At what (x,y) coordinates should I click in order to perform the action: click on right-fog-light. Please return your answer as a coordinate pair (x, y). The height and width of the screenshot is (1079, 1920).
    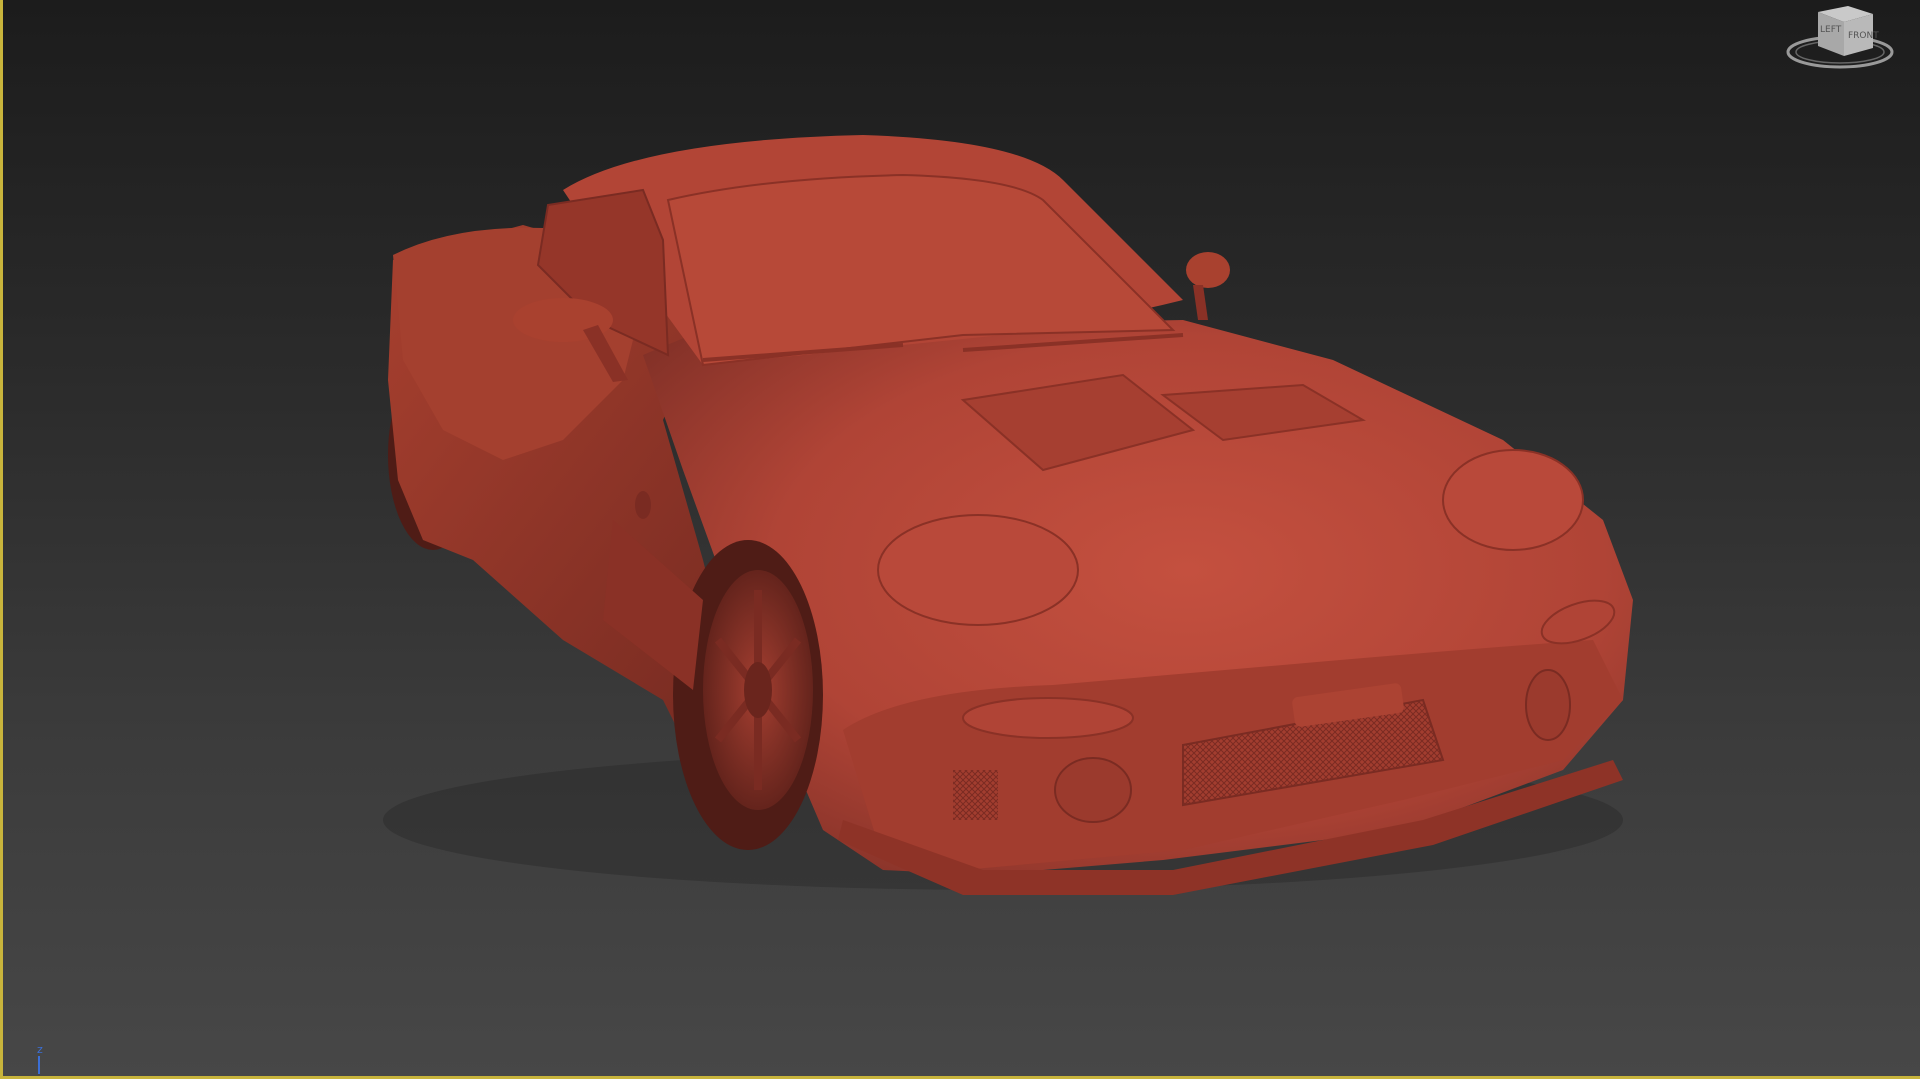
    Looking at the image, I should click on (1548, 705).